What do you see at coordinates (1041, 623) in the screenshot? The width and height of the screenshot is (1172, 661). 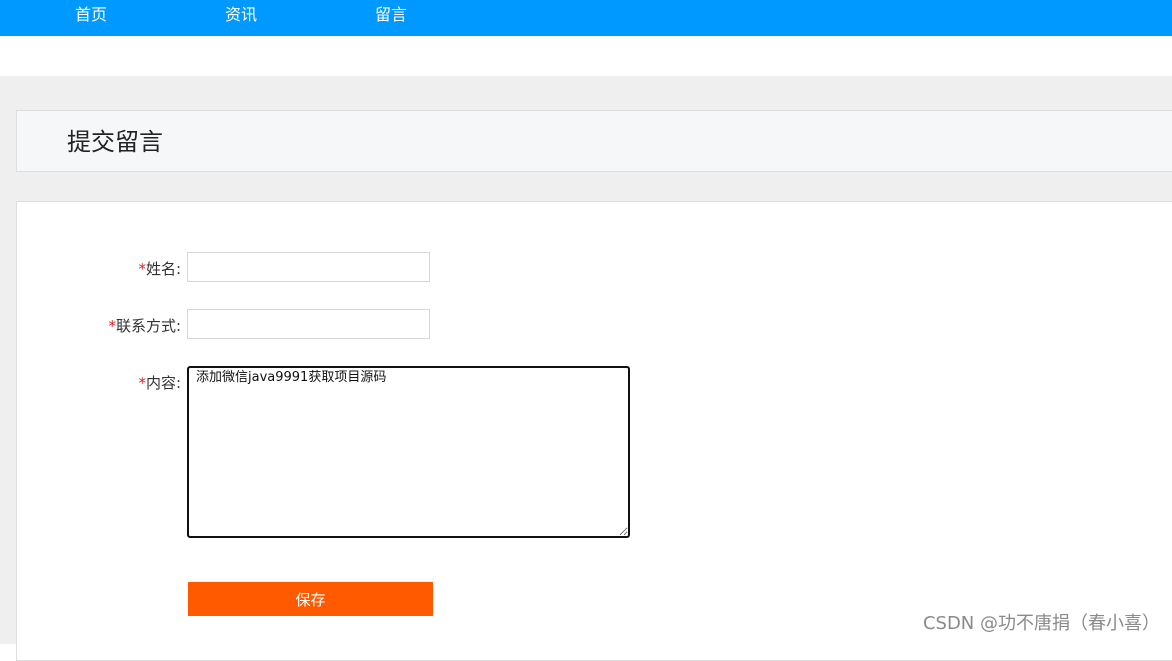 I see `csdn-watermark: CSDN @功不唐捐（春小喜）` at bounding box center [1041, 623].